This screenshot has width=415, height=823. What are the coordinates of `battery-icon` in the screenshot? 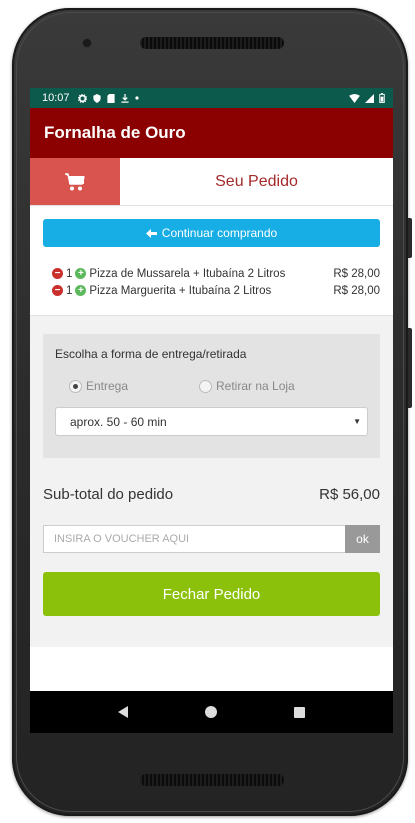 It's located at (382, 98).